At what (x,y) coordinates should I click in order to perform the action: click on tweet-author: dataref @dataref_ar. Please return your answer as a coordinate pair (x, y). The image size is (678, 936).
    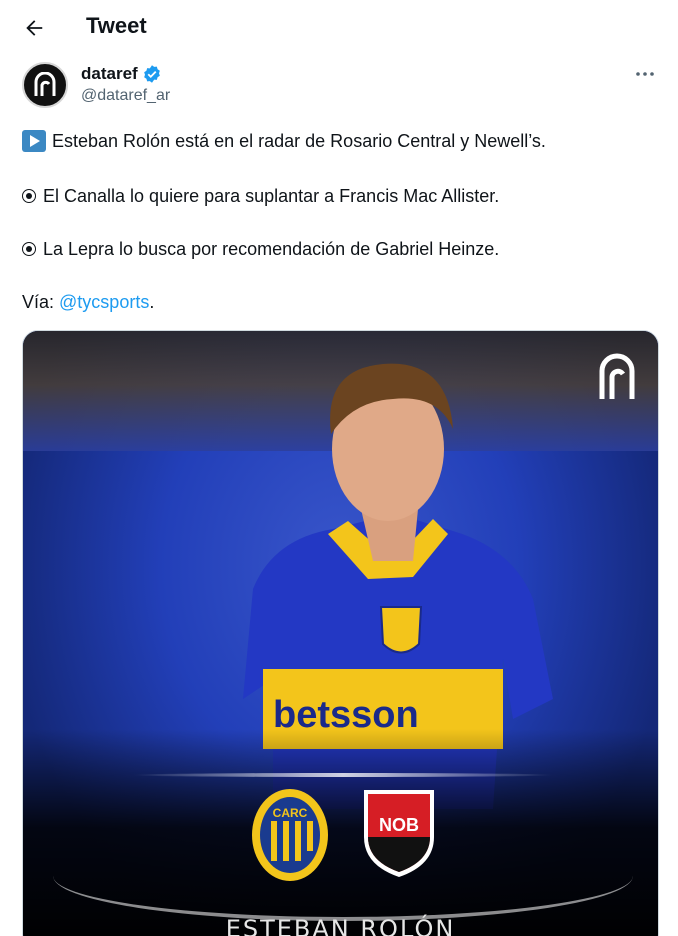
    Looking at the image, I should click on (342, 86).